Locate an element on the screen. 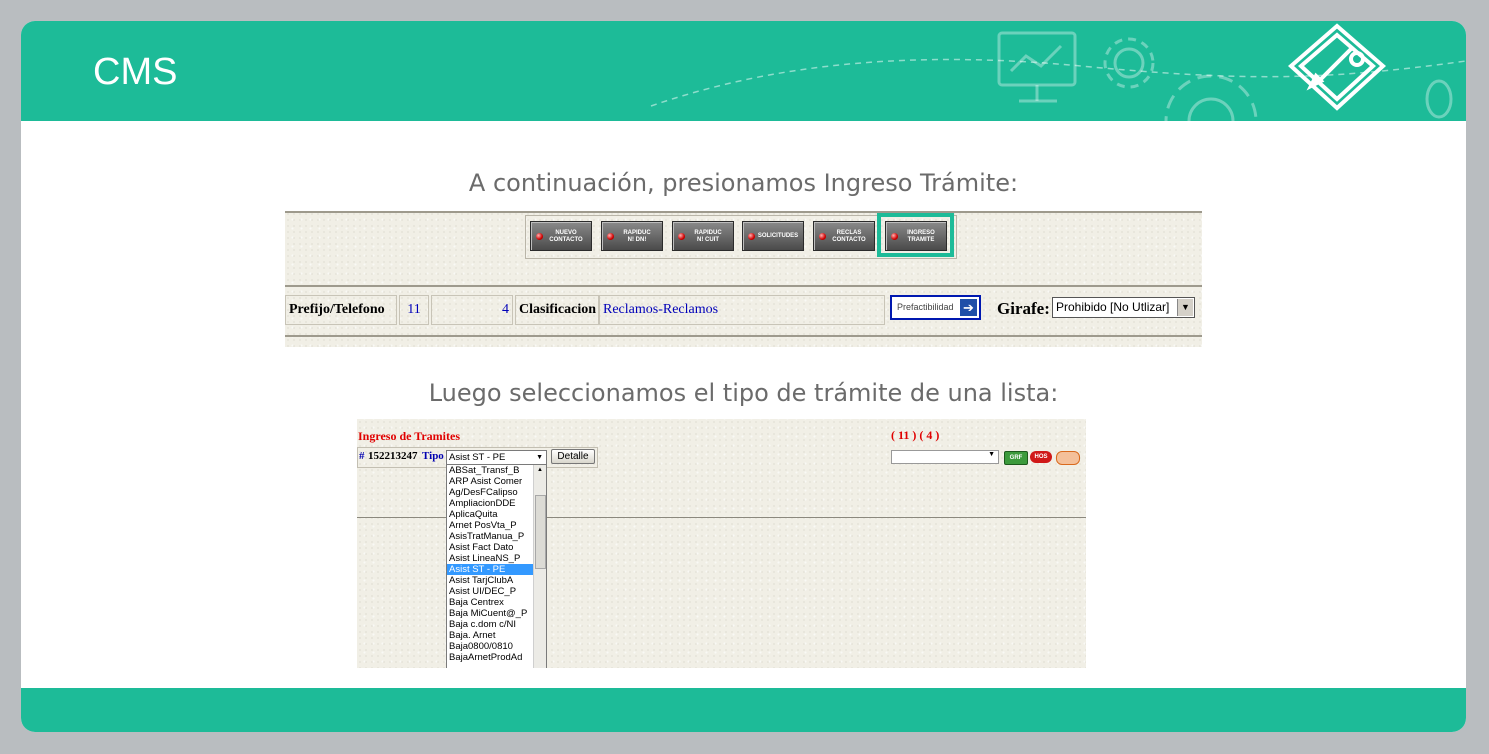  tipo-option: AplicaQuita is located at coordinates (496, 514).